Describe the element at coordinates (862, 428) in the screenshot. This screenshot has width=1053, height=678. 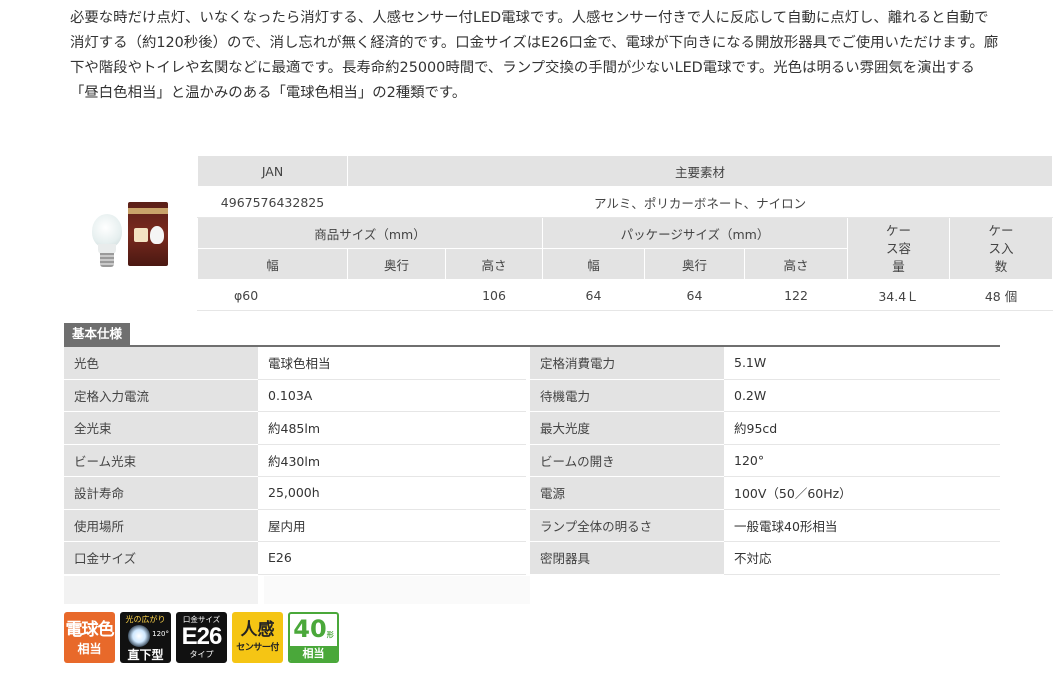
I see `spec-value: 約95cd` at that location.